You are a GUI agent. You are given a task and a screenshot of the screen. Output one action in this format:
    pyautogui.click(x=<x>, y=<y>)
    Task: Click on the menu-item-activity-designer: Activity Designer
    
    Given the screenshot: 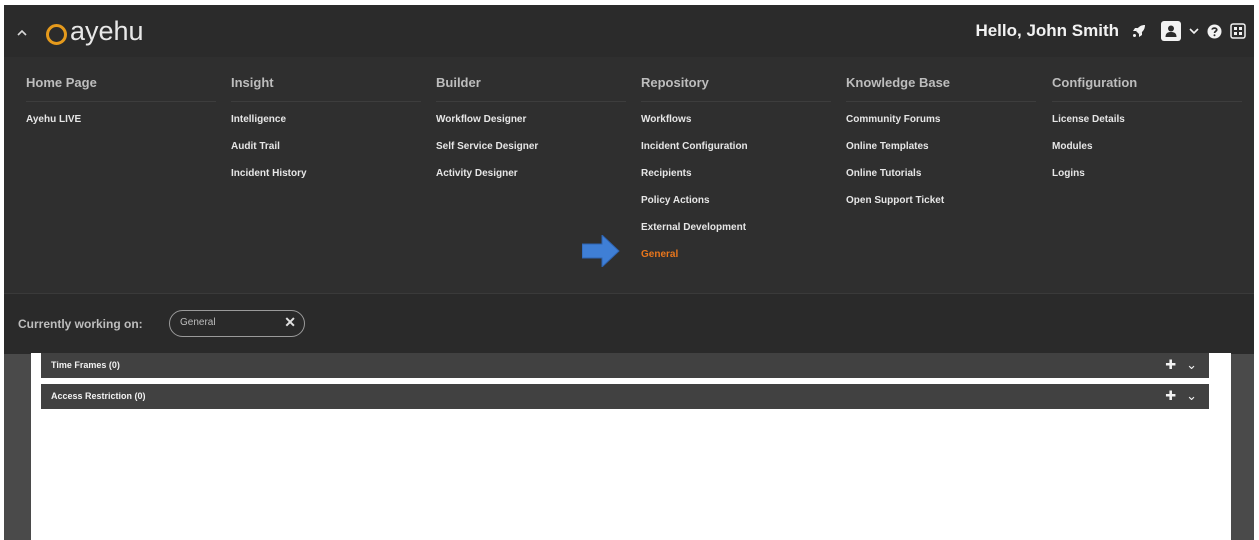 What is the action you would take?
    pyautogui.click(x=477, y=173)
    